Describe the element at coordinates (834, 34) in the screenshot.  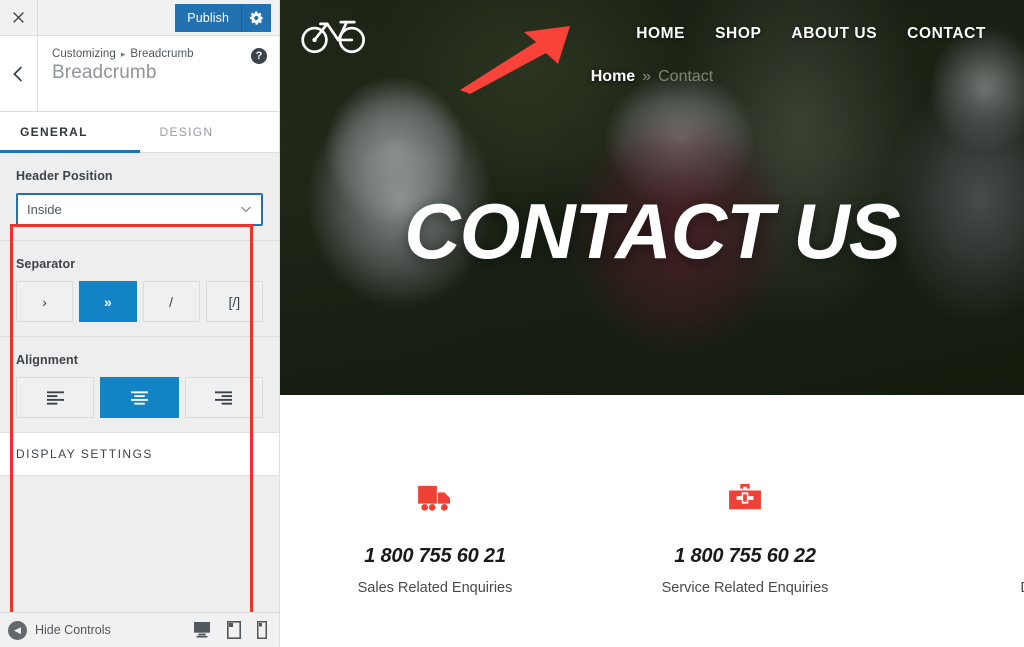
I see `nav-link-about-us: ABOUT US` at that location.